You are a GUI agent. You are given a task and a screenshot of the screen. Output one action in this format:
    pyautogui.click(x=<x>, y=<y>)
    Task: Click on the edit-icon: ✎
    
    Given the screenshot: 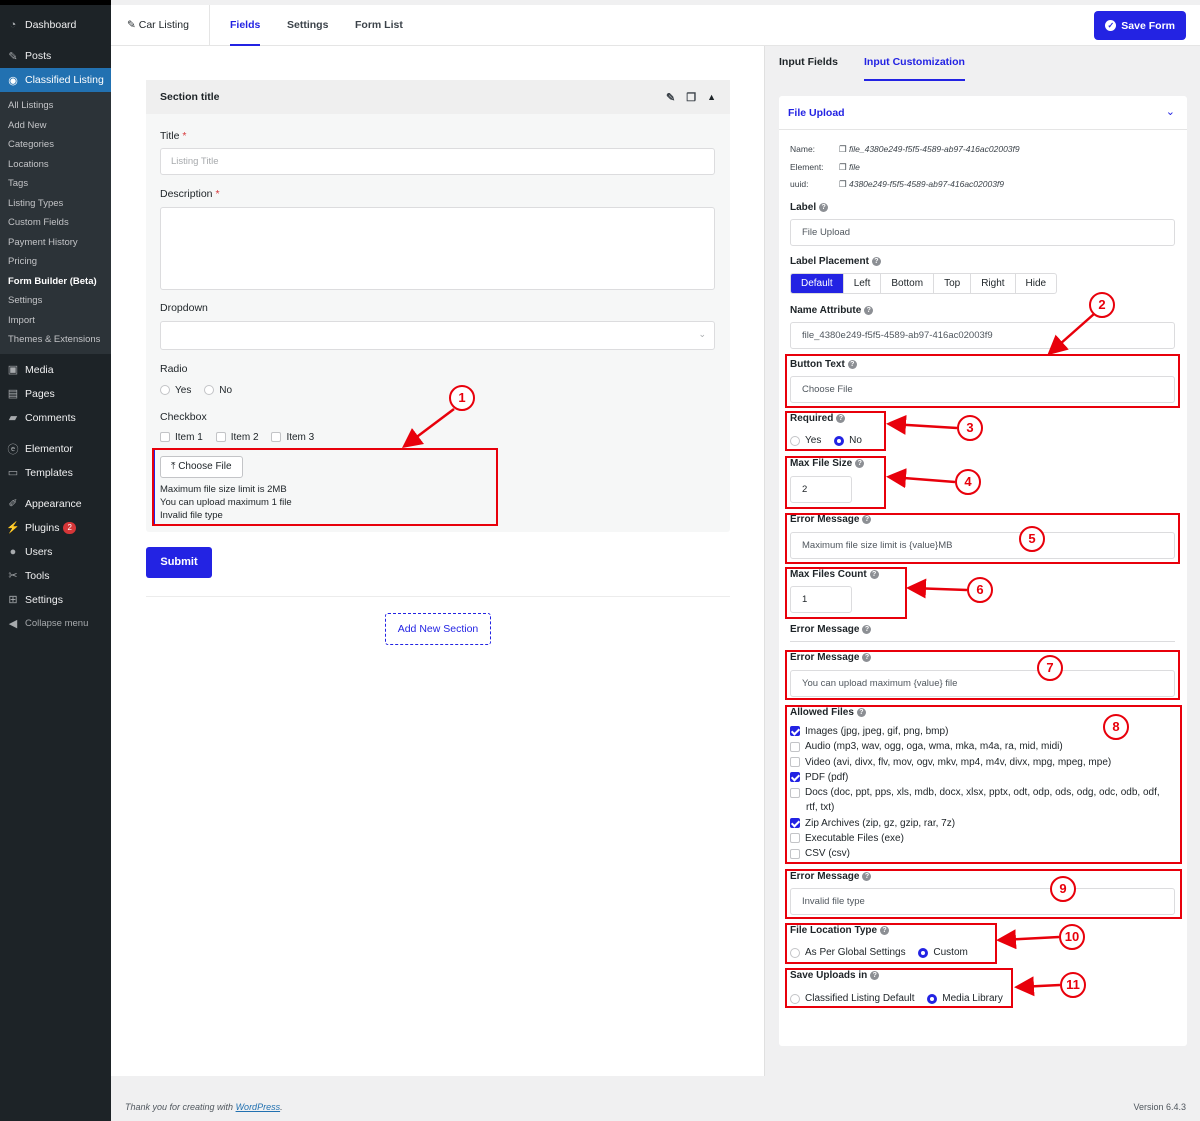 What is the action you would take?
    pyautogui.click(x=670, y=97)
    